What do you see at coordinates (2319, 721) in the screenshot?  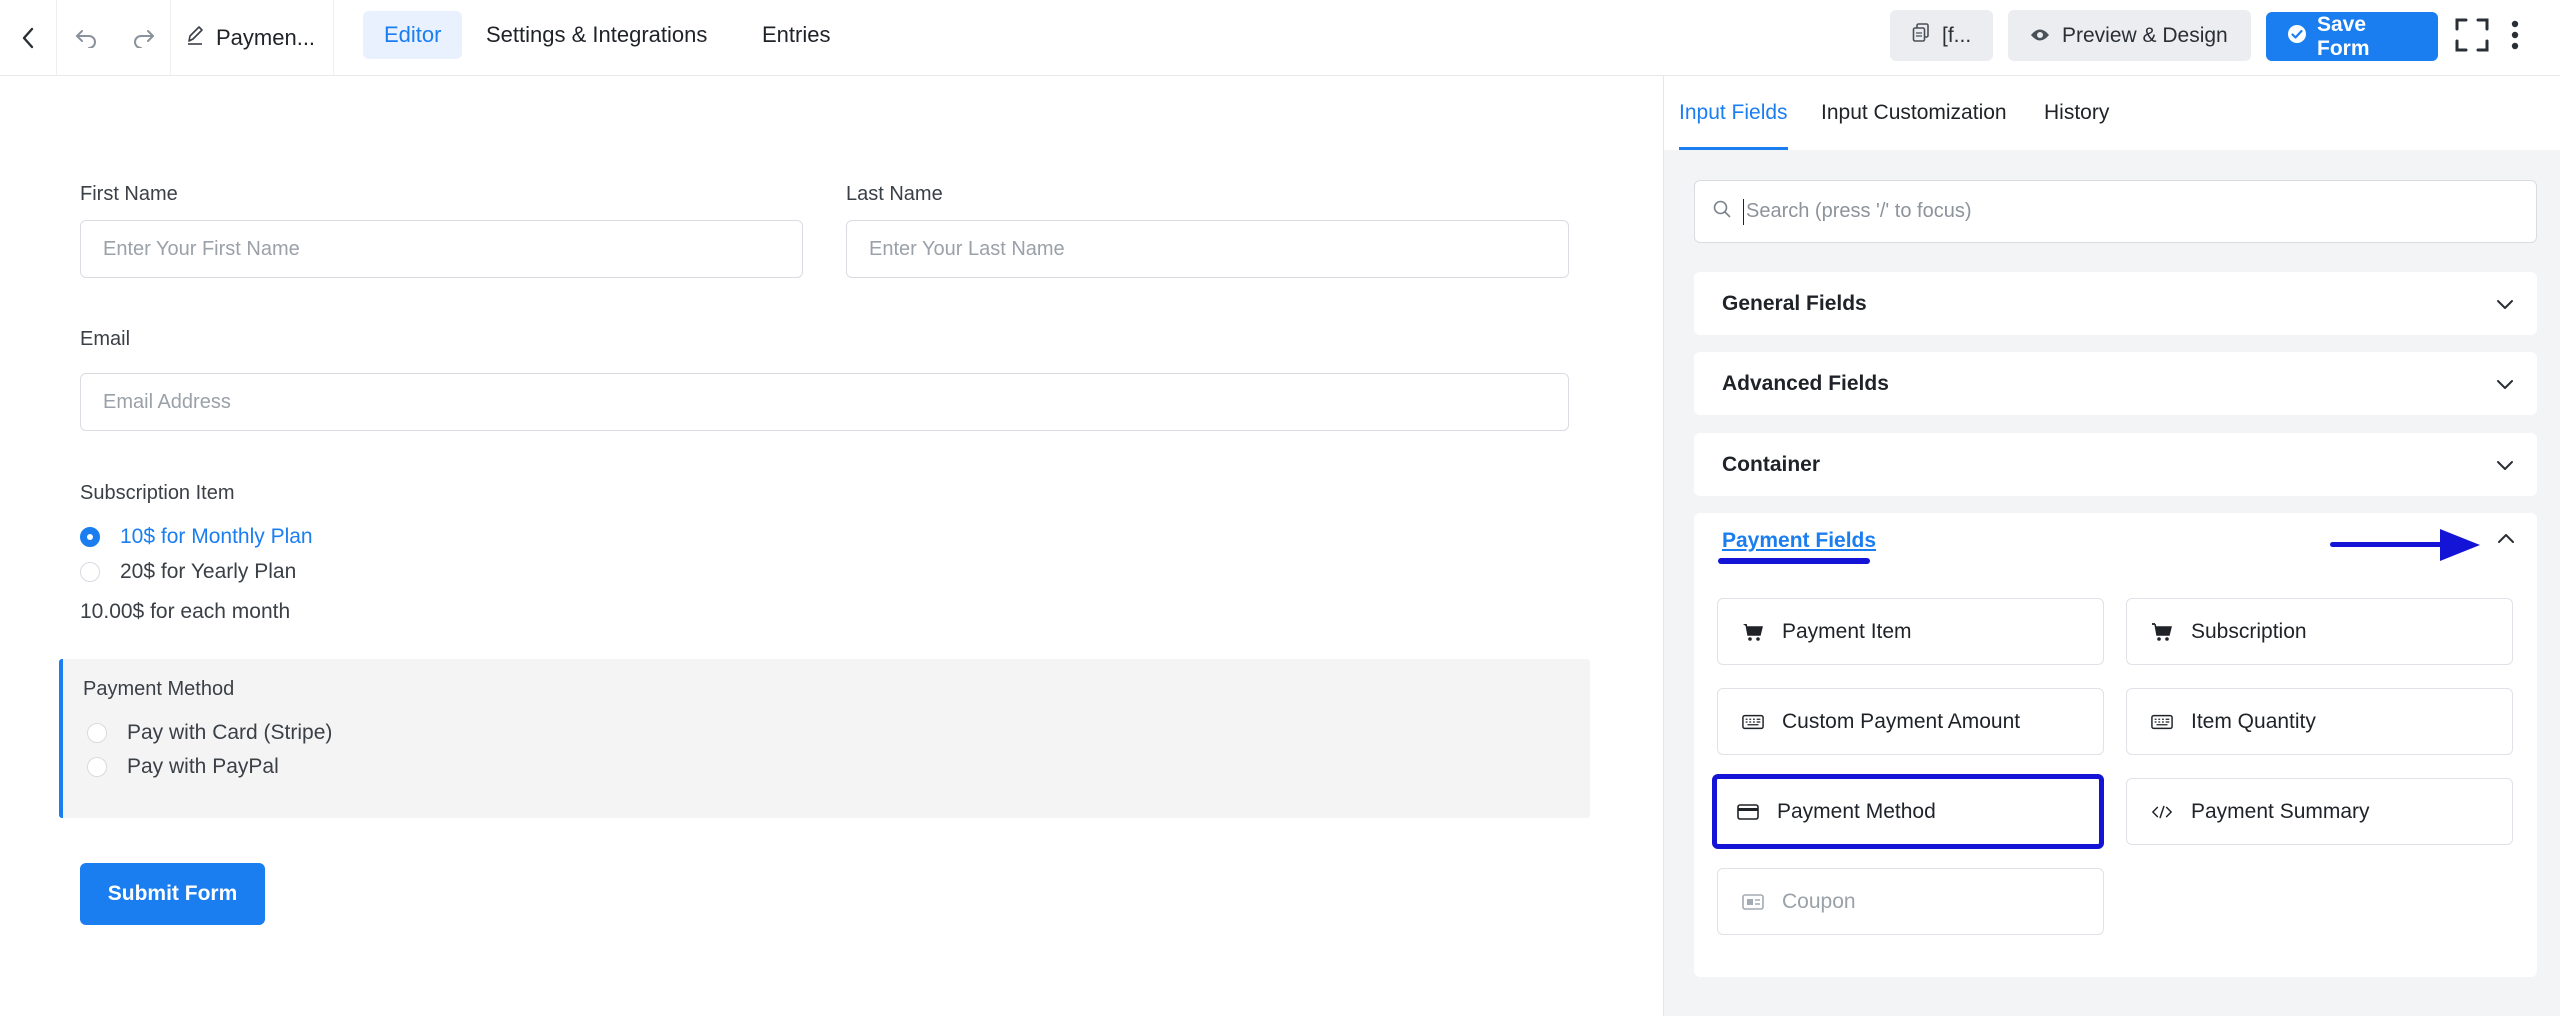 I see `field-item-quantity: Item Quantity` at bounding box center [2319, 721].